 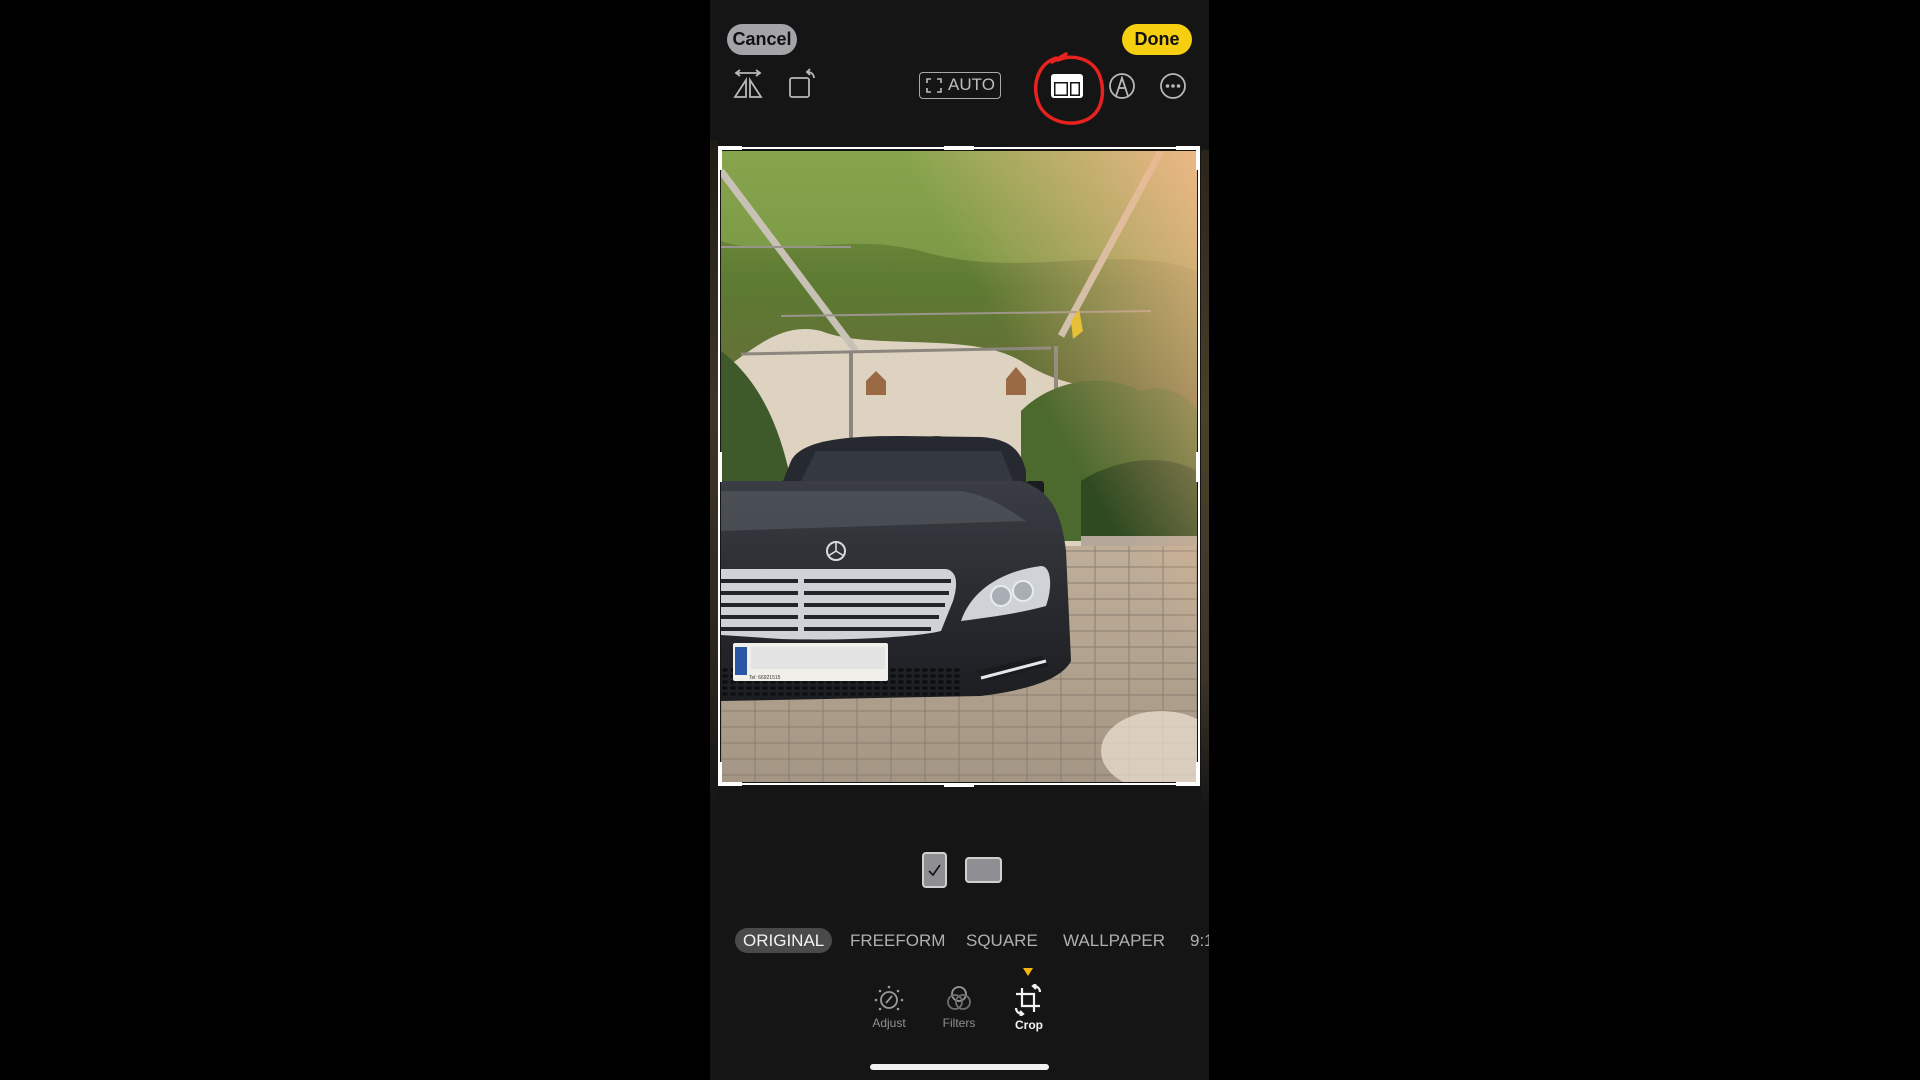 What do you see at coordinates (1067, 86) in the screenshot?
I see `aspect-ratio-icon` at bounding box center [1067, 86].